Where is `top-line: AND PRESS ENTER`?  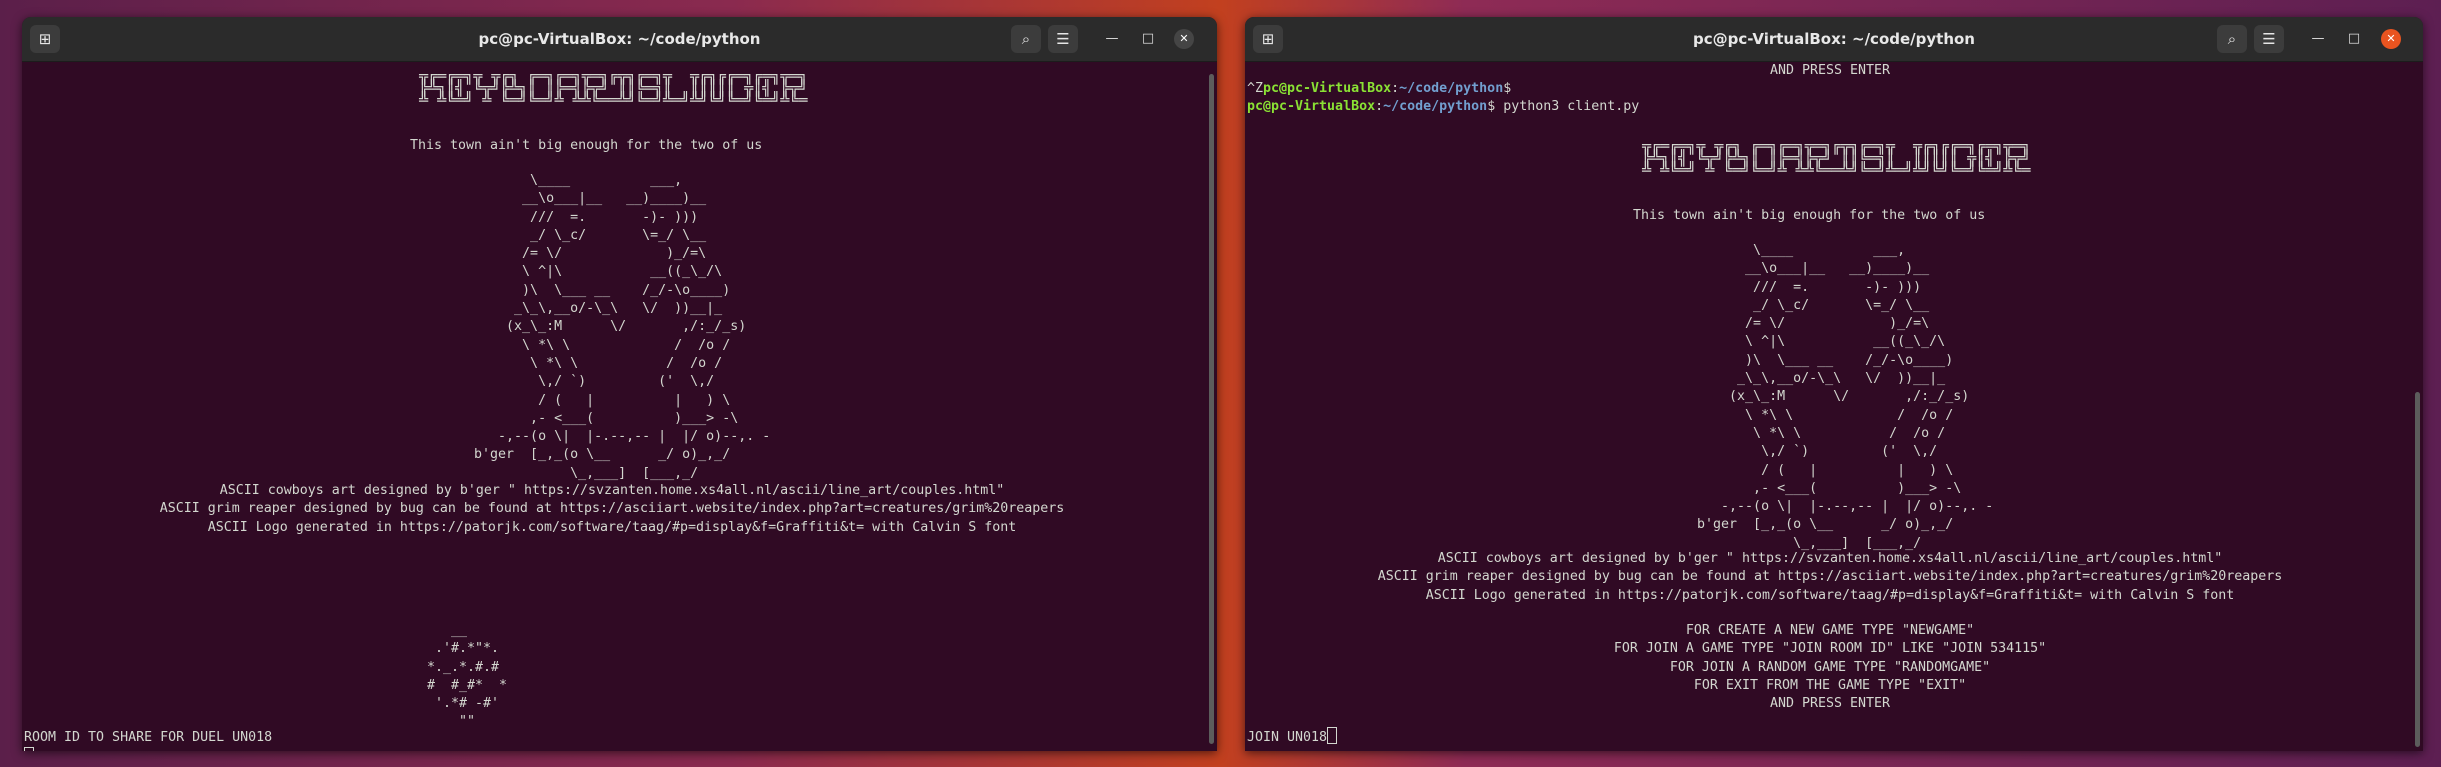
top-line: AND PRESS ENTER is located at coordinates (1830, 70).